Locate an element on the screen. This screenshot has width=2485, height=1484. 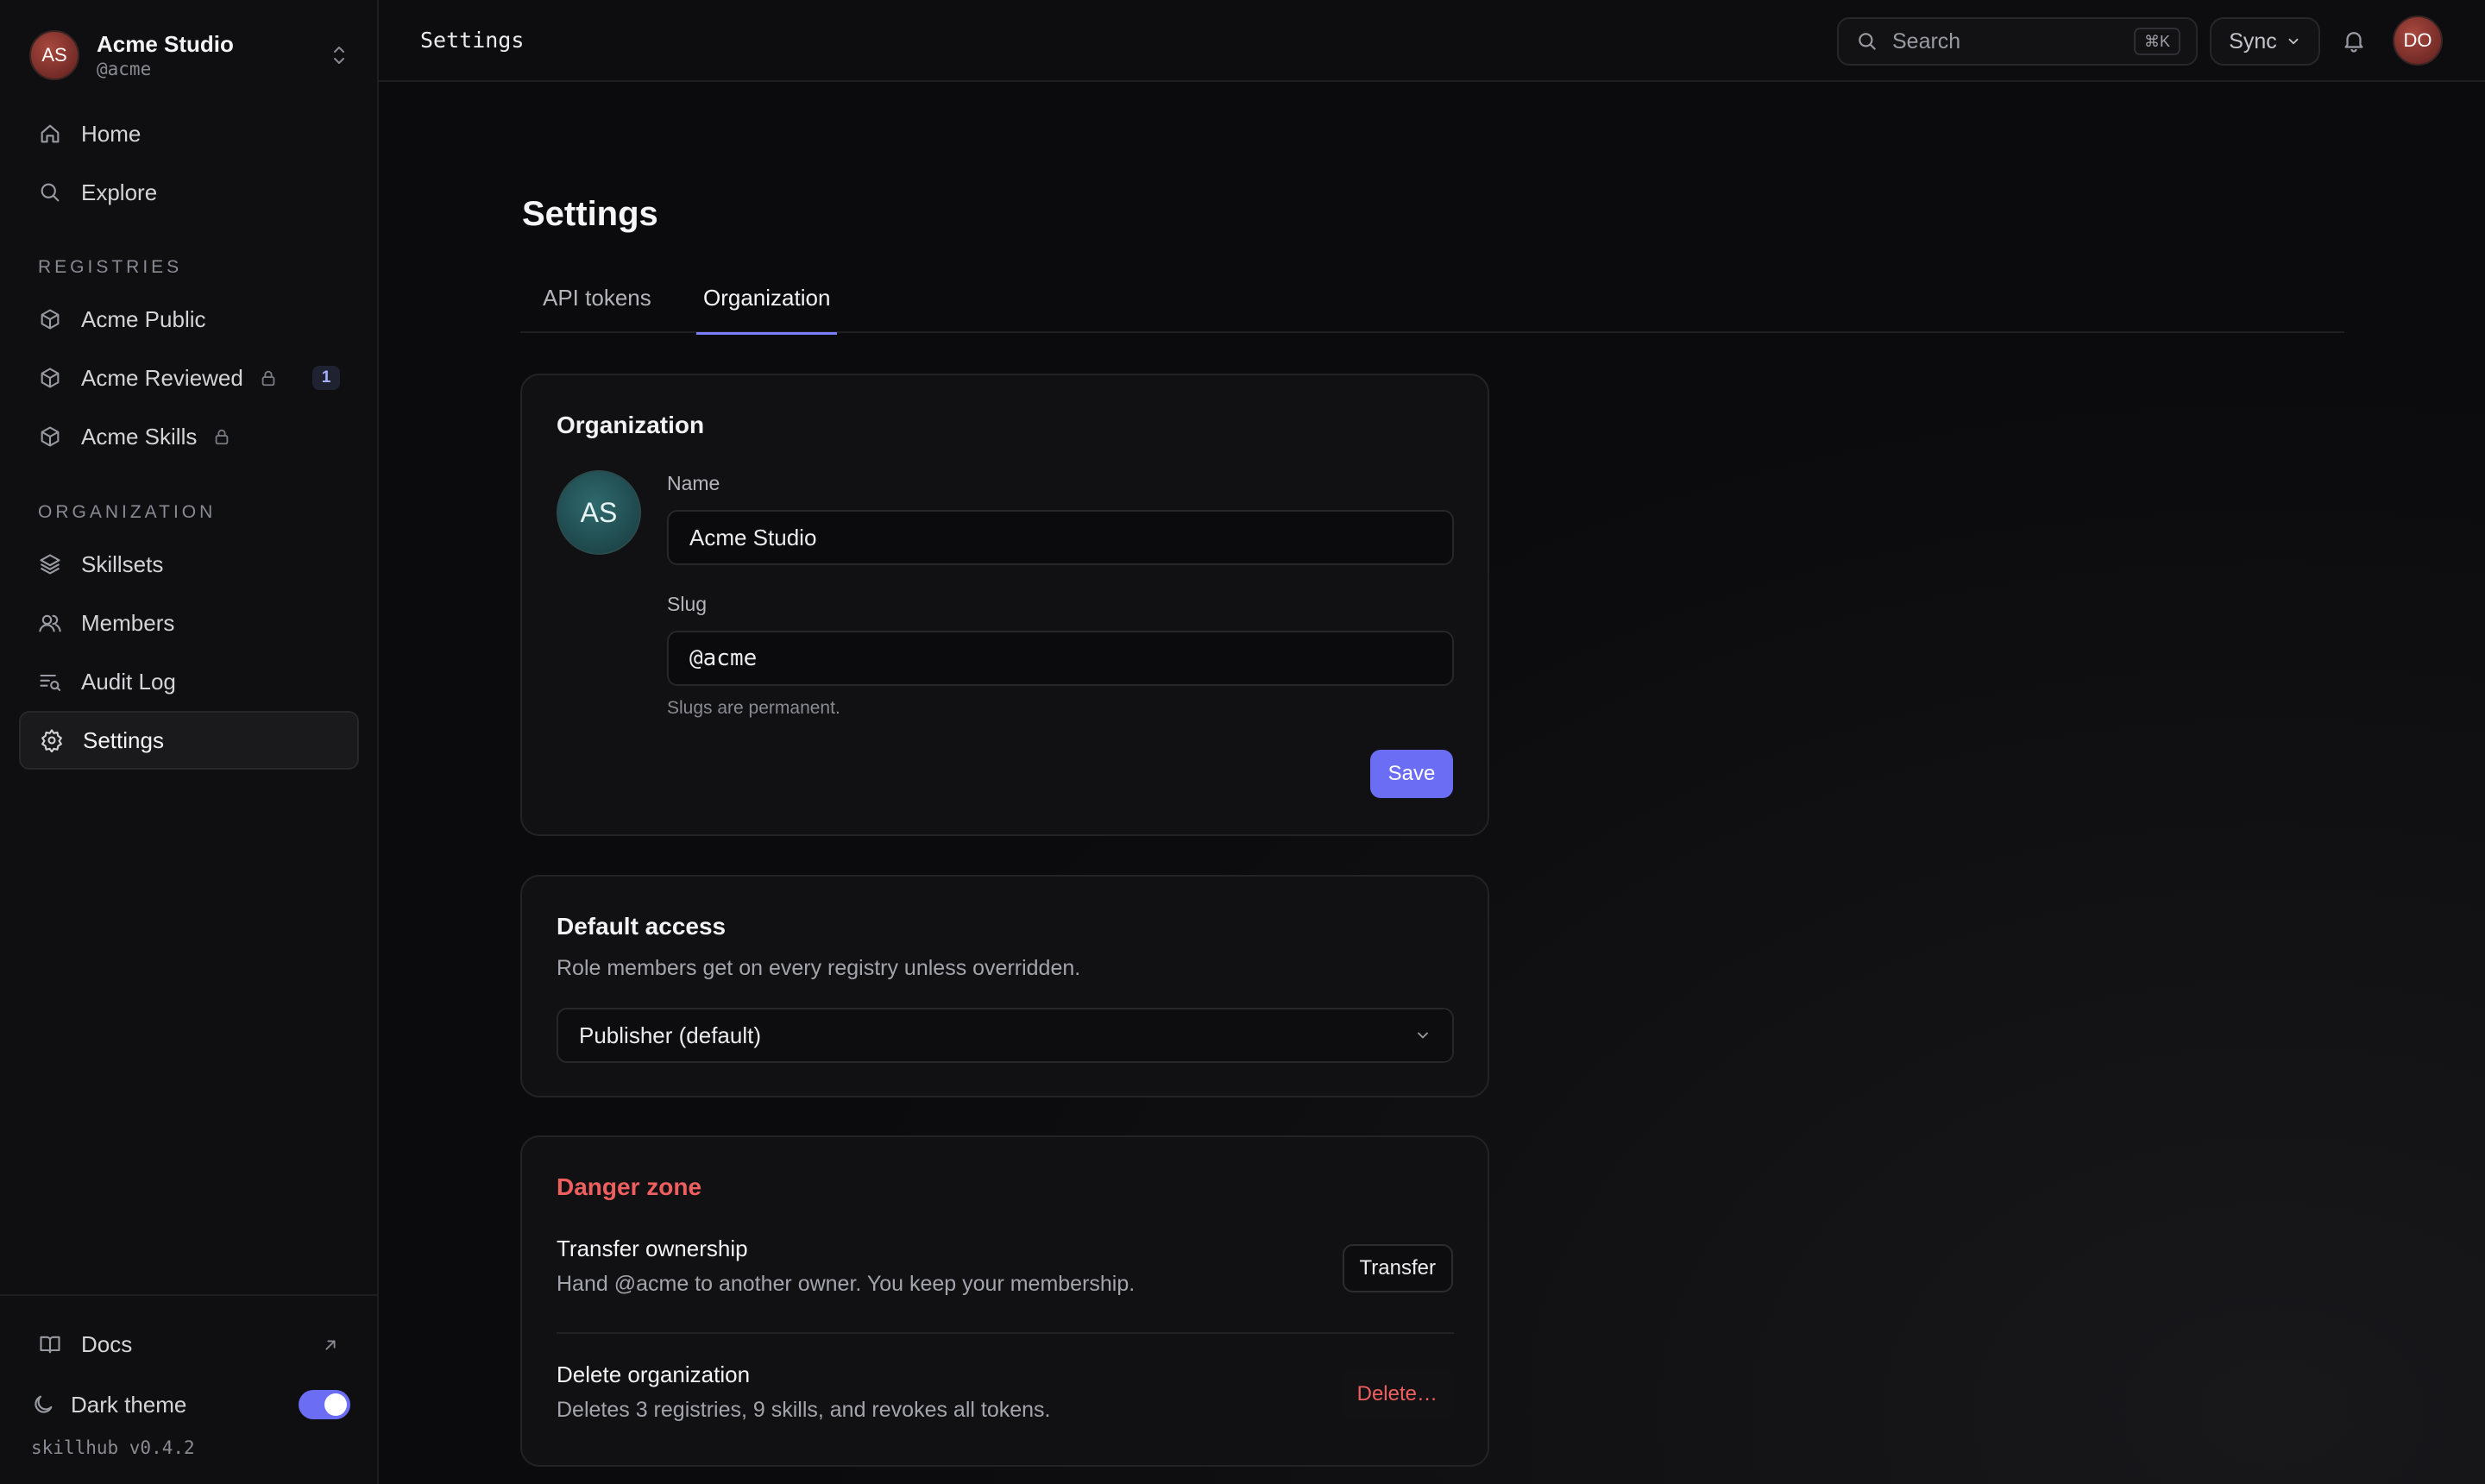
sidebar-item-audit-log: Audit Log is located at coordinates (189, 681).